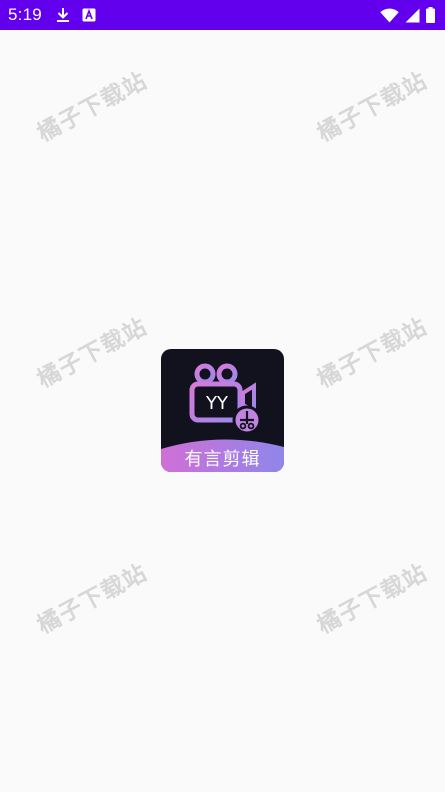 The width and height of the screenshot is (445, 792). Describe the element at coordinates (25, 14) in the screenshot. I see `status-time: 5:19` at that location.